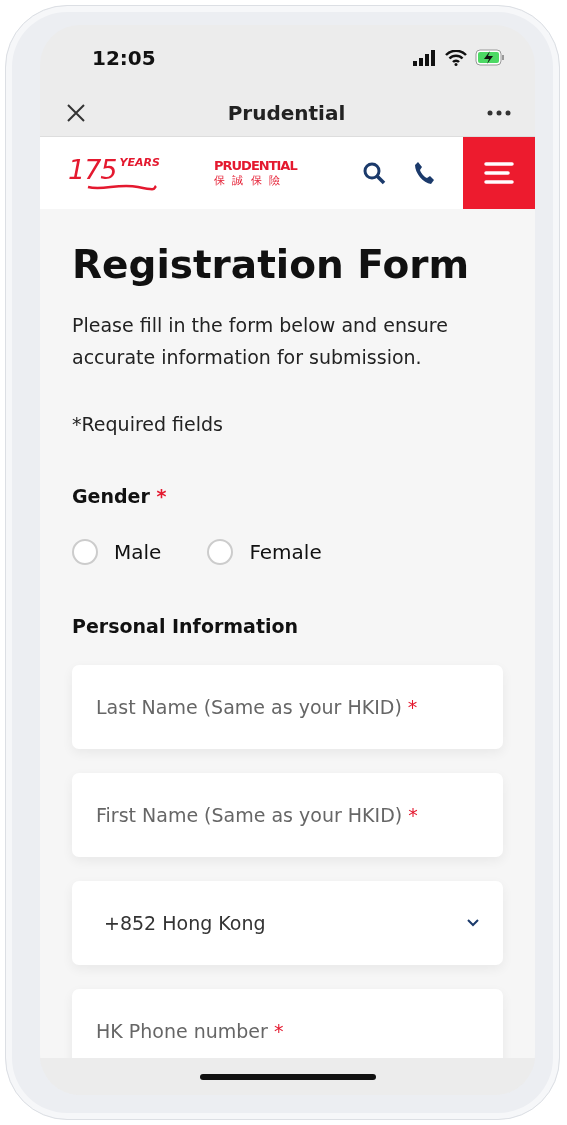 The height and width of the screenshot is (1125, 567). What do you see at coordinates (456, 57) in the screenshot?
I see `wifi-icon` at bounding box center [456, 57].